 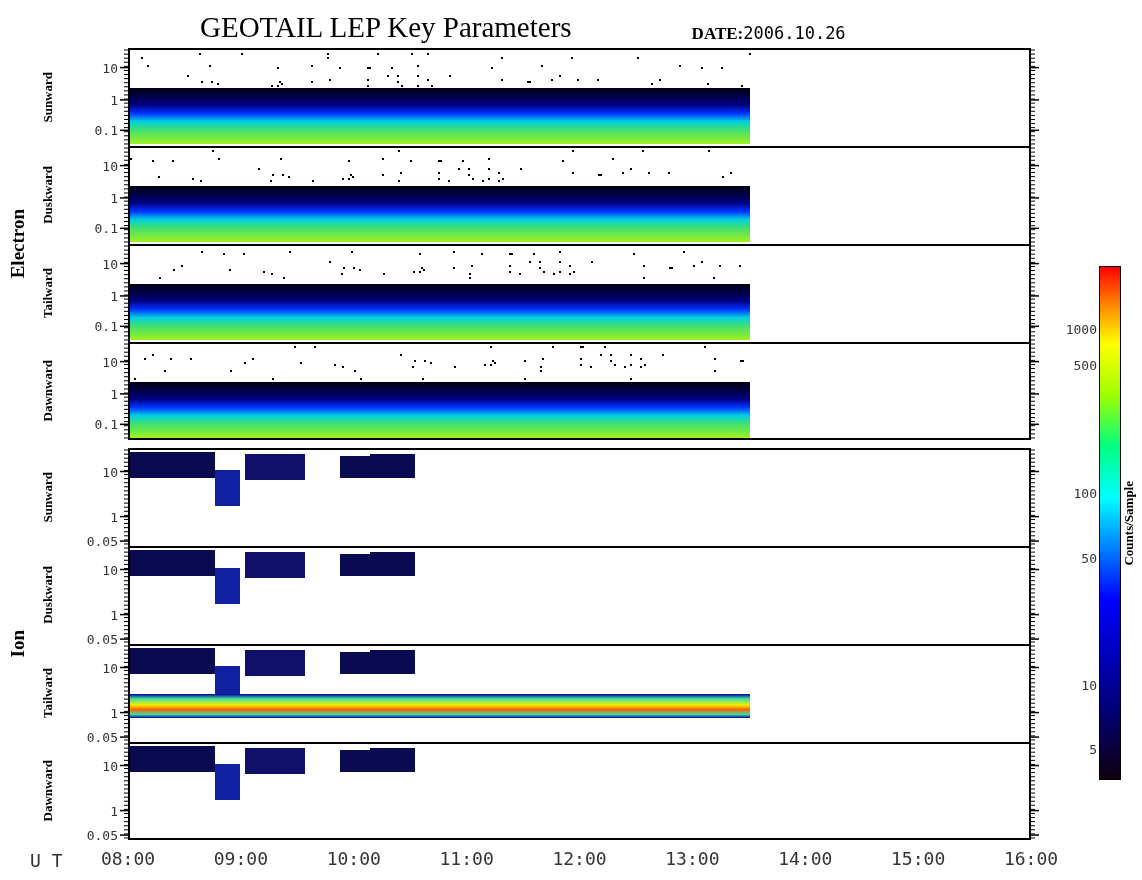 I want to click on colorbar-tick-label: 1000, so click(x=1081, y=329).